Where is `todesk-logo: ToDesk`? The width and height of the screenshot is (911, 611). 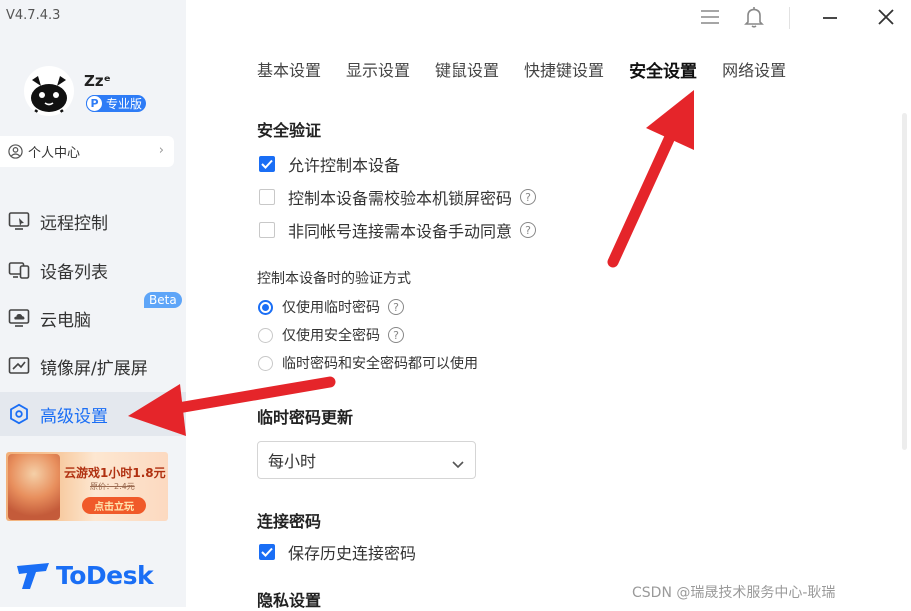 todesk-logo: ToDesk is located at coordinates (85, 575).